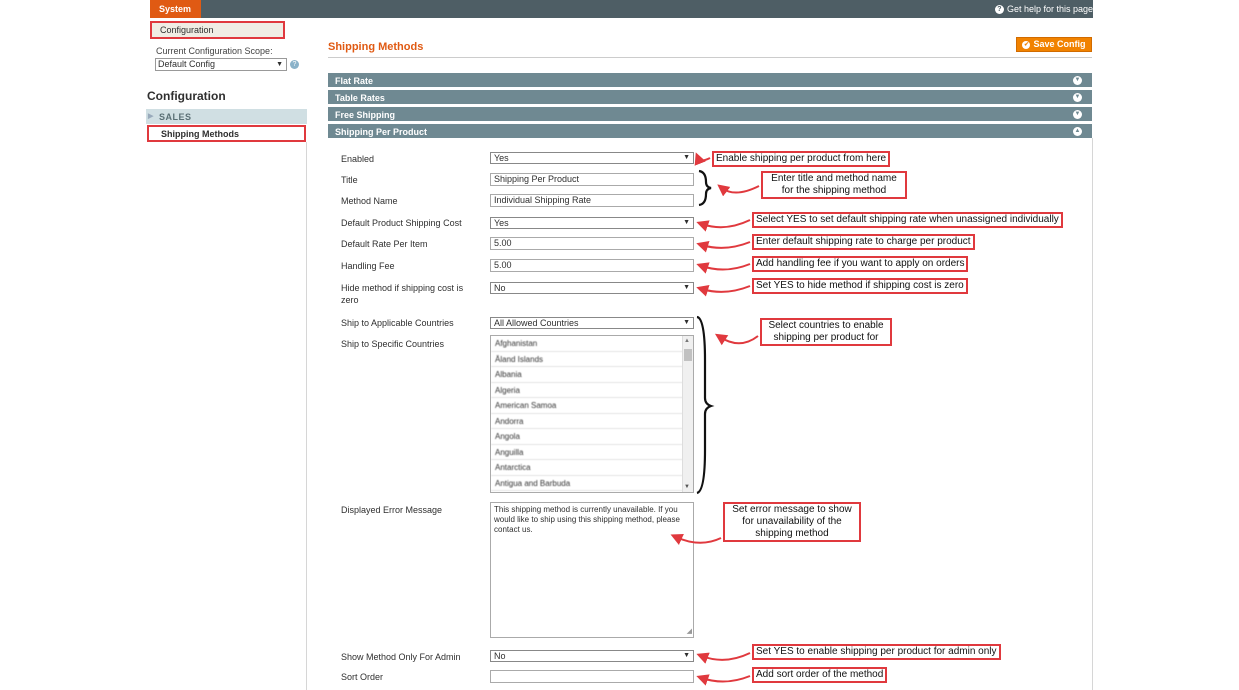 The width and height of the screenshot is (1239, 690). I want to click on annotation-arrows, so click(715, 419).